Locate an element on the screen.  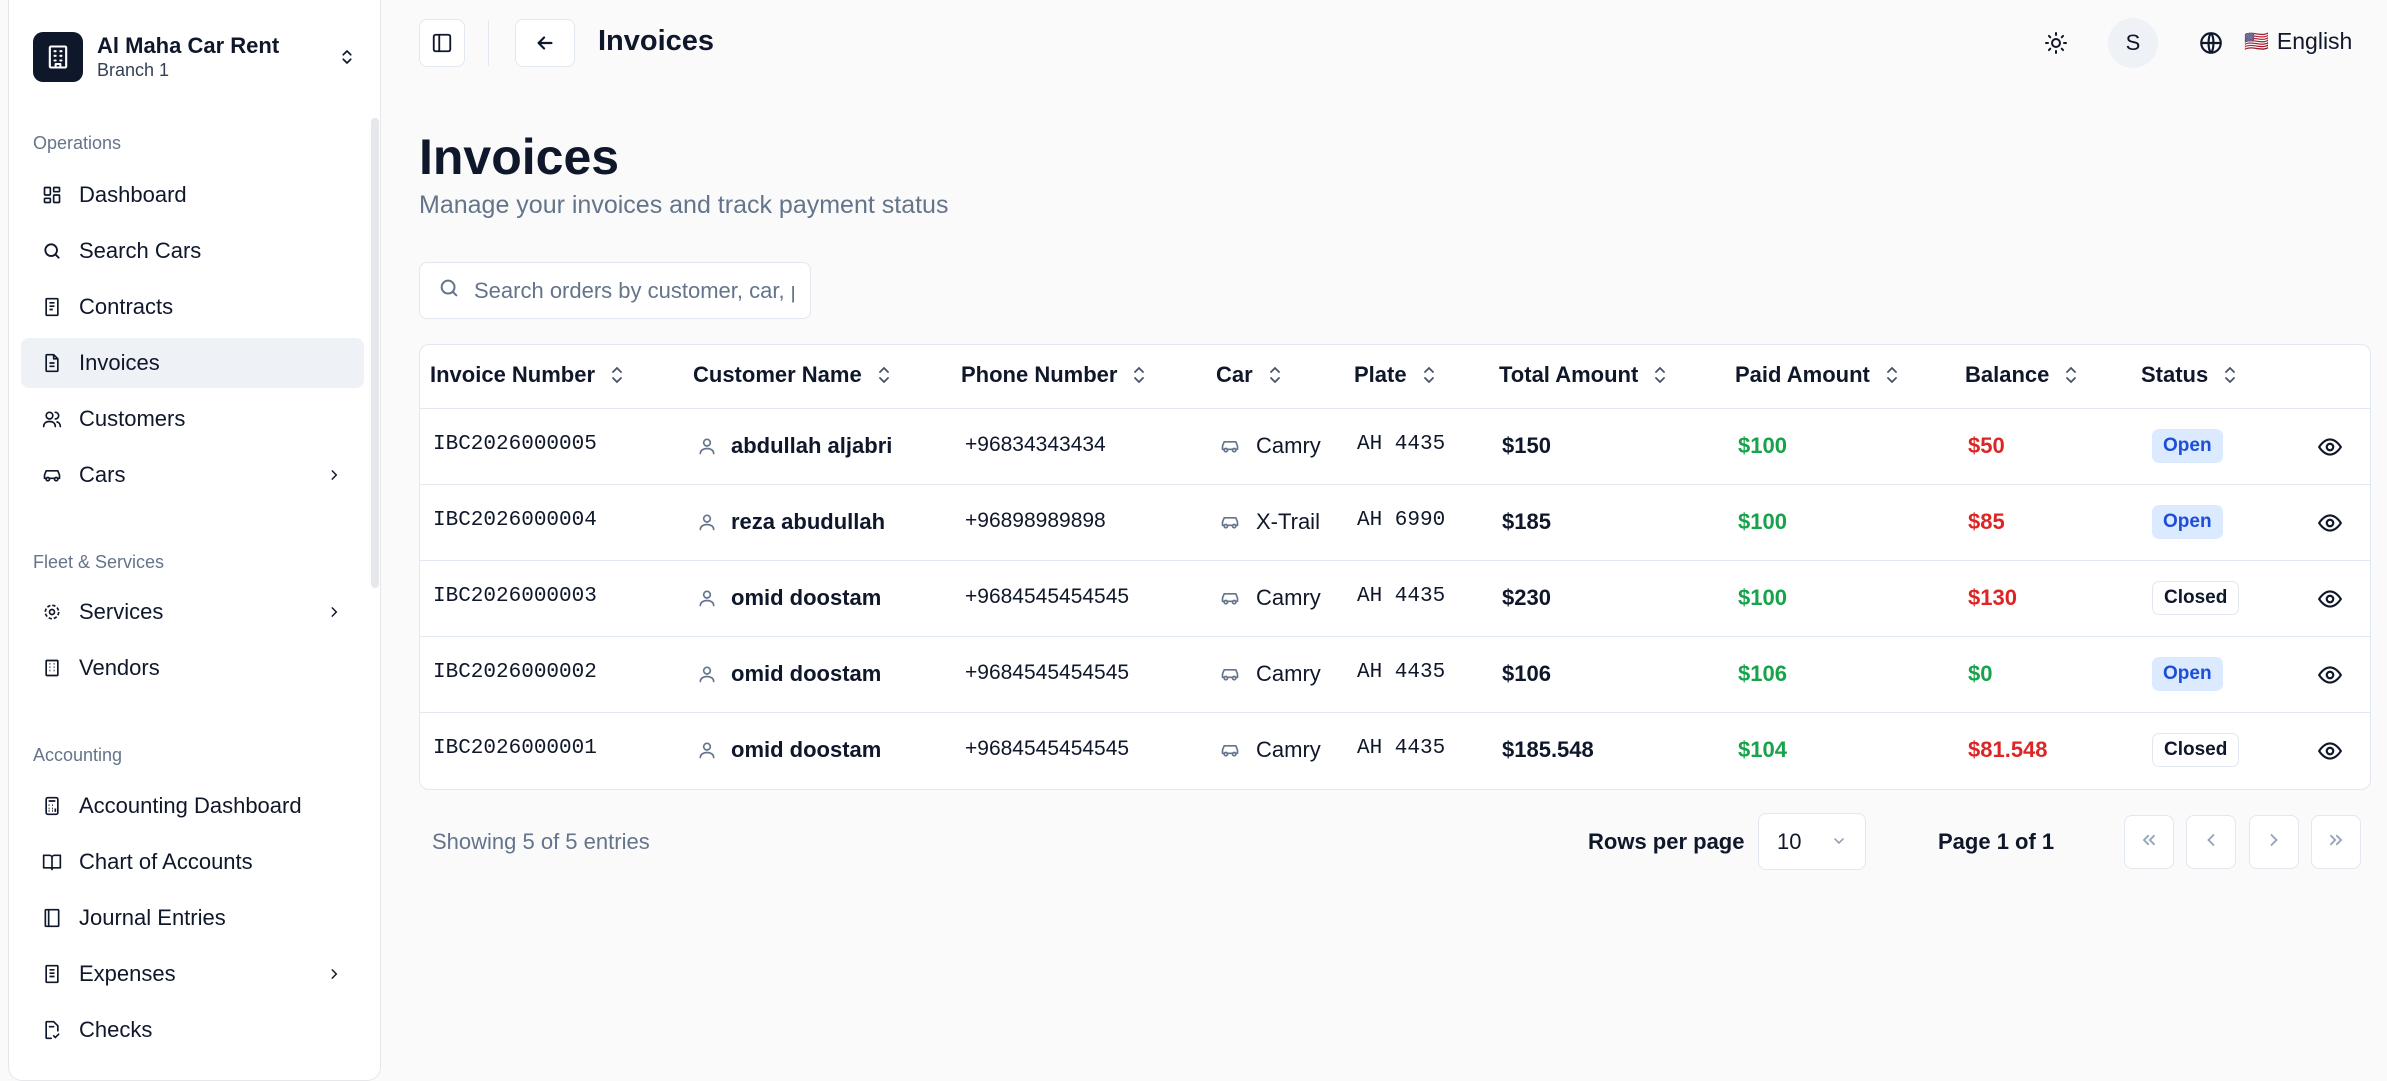
chevrons-up-down-icon is located at coordinates (347, 57).